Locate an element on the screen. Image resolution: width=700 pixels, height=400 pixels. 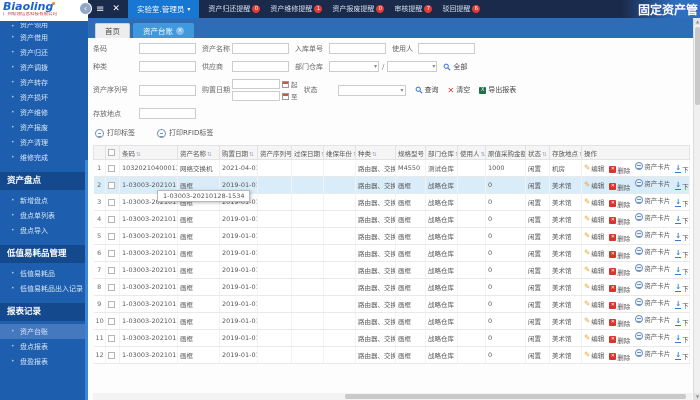
inbound-no-input is located at coordinates (357, 48).